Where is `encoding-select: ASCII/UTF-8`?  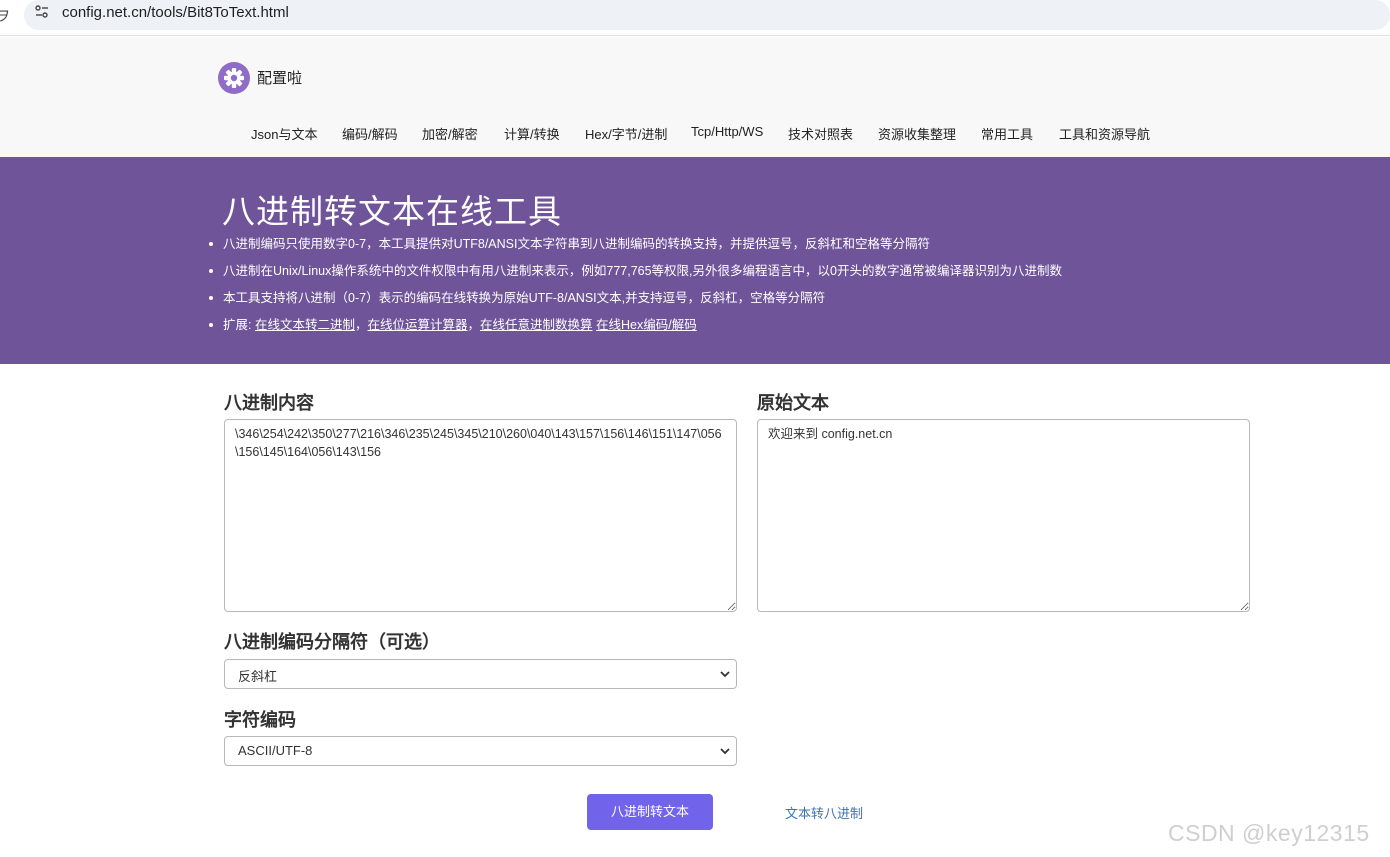 encoding-select: ASCII/UTF-8 is located at coordinates (480, 751).